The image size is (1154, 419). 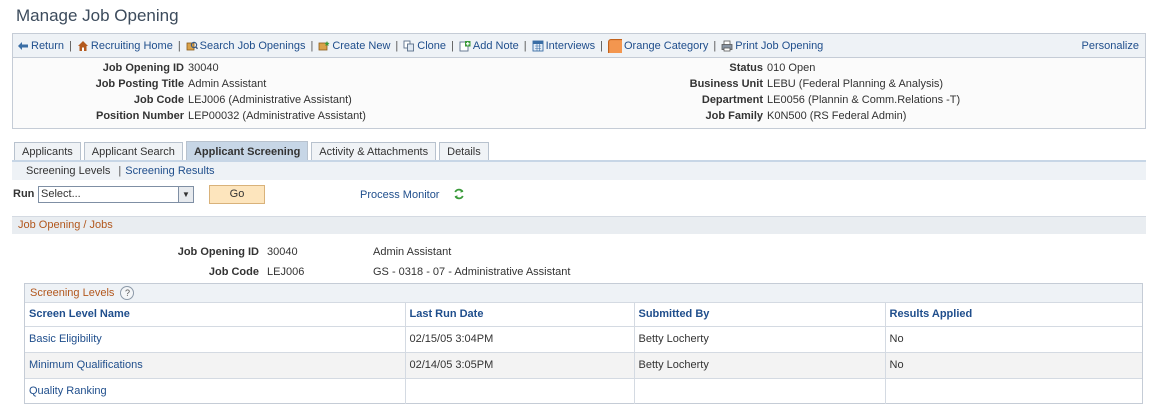 I want to click on header-value-position-number: LEP00032 (Administrative Assistant), so click(x=277, y=116).